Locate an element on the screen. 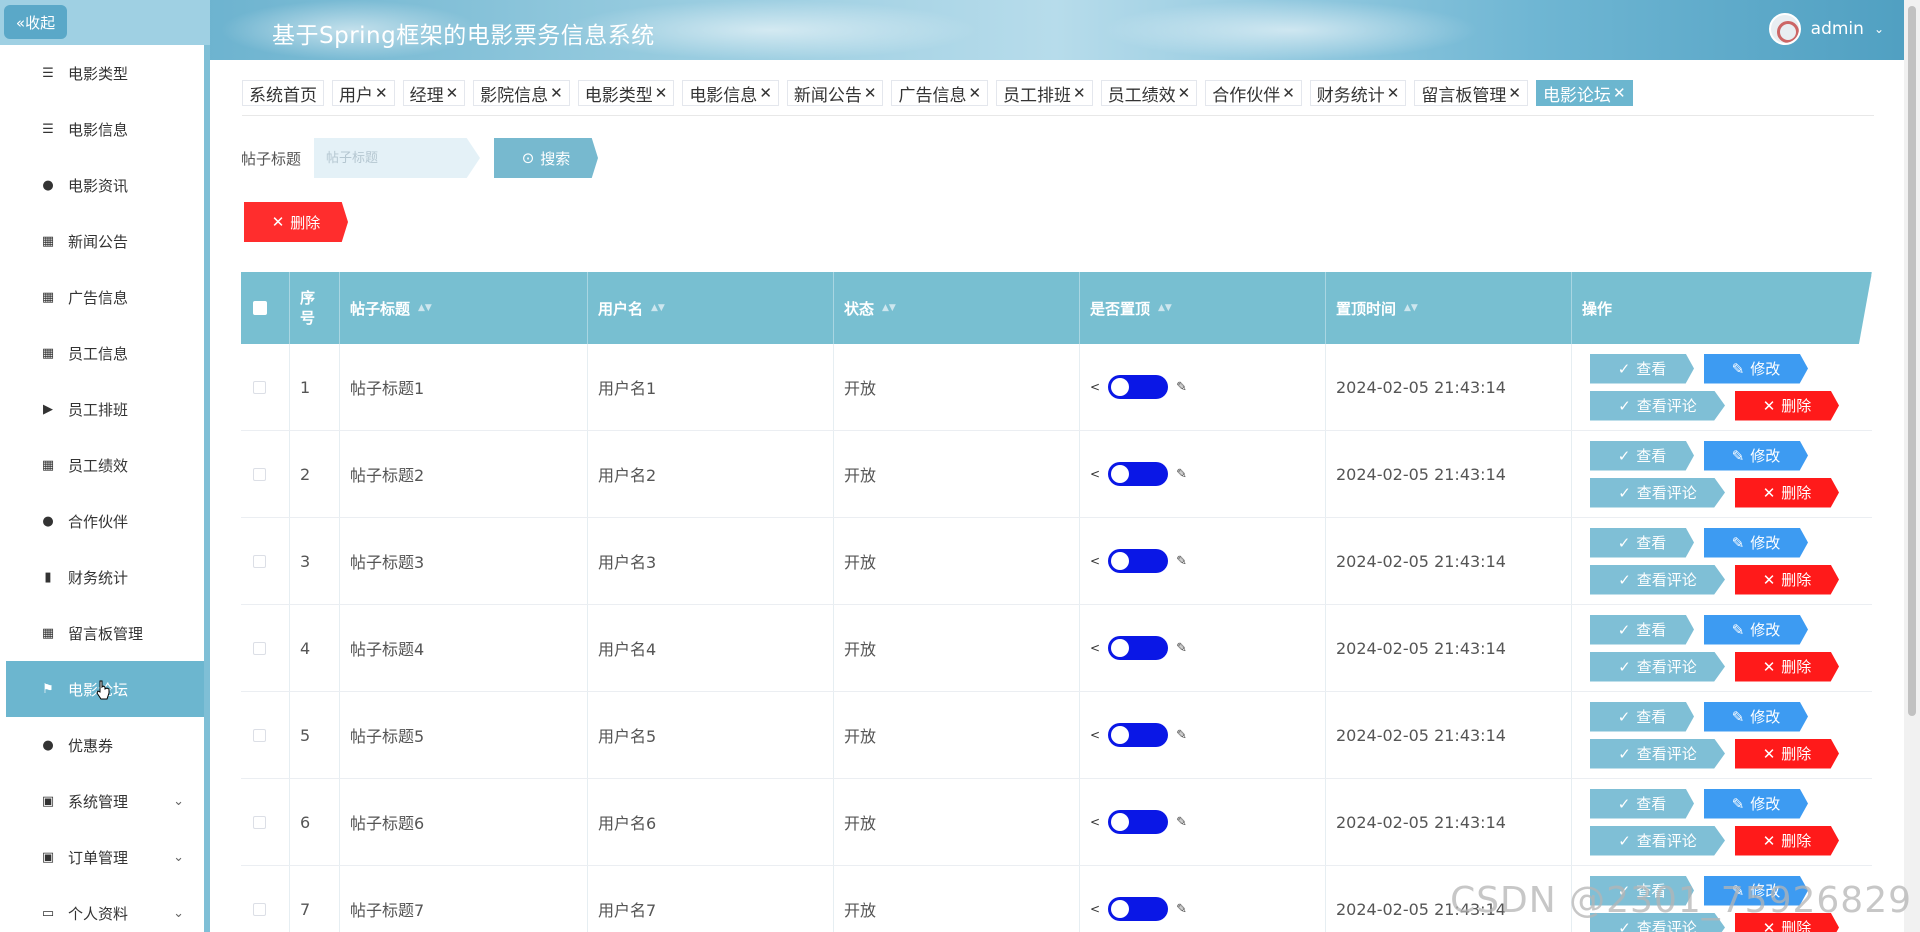 The image size is (1920, 932). user-menu: admin ⌄ is located at coordinates (1826, 29).